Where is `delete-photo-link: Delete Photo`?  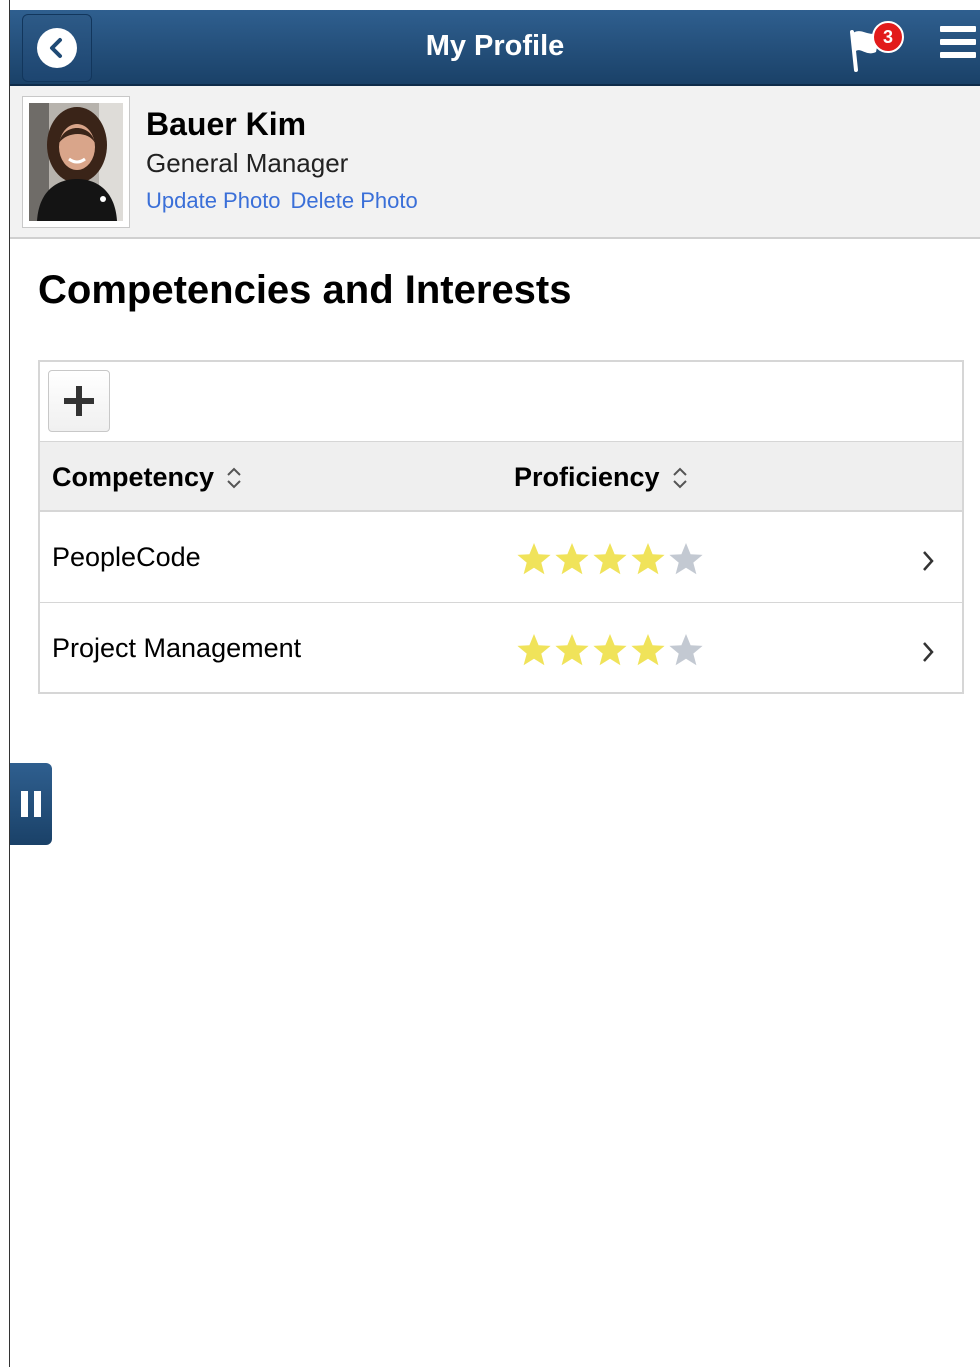
delete-photo-link: Delete Photo is located at coordinates (354, 200).